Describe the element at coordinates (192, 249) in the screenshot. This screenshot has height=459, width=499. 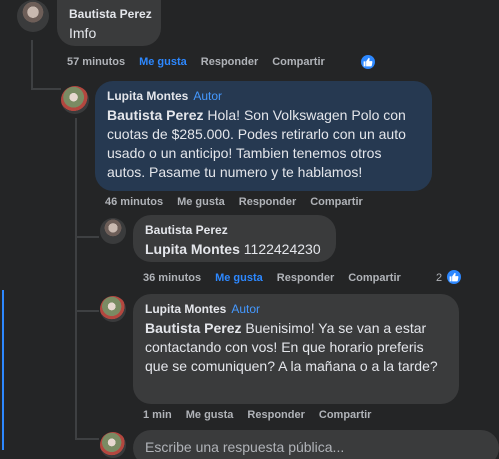
I see `mention-link: Lupita Montes` at that location.